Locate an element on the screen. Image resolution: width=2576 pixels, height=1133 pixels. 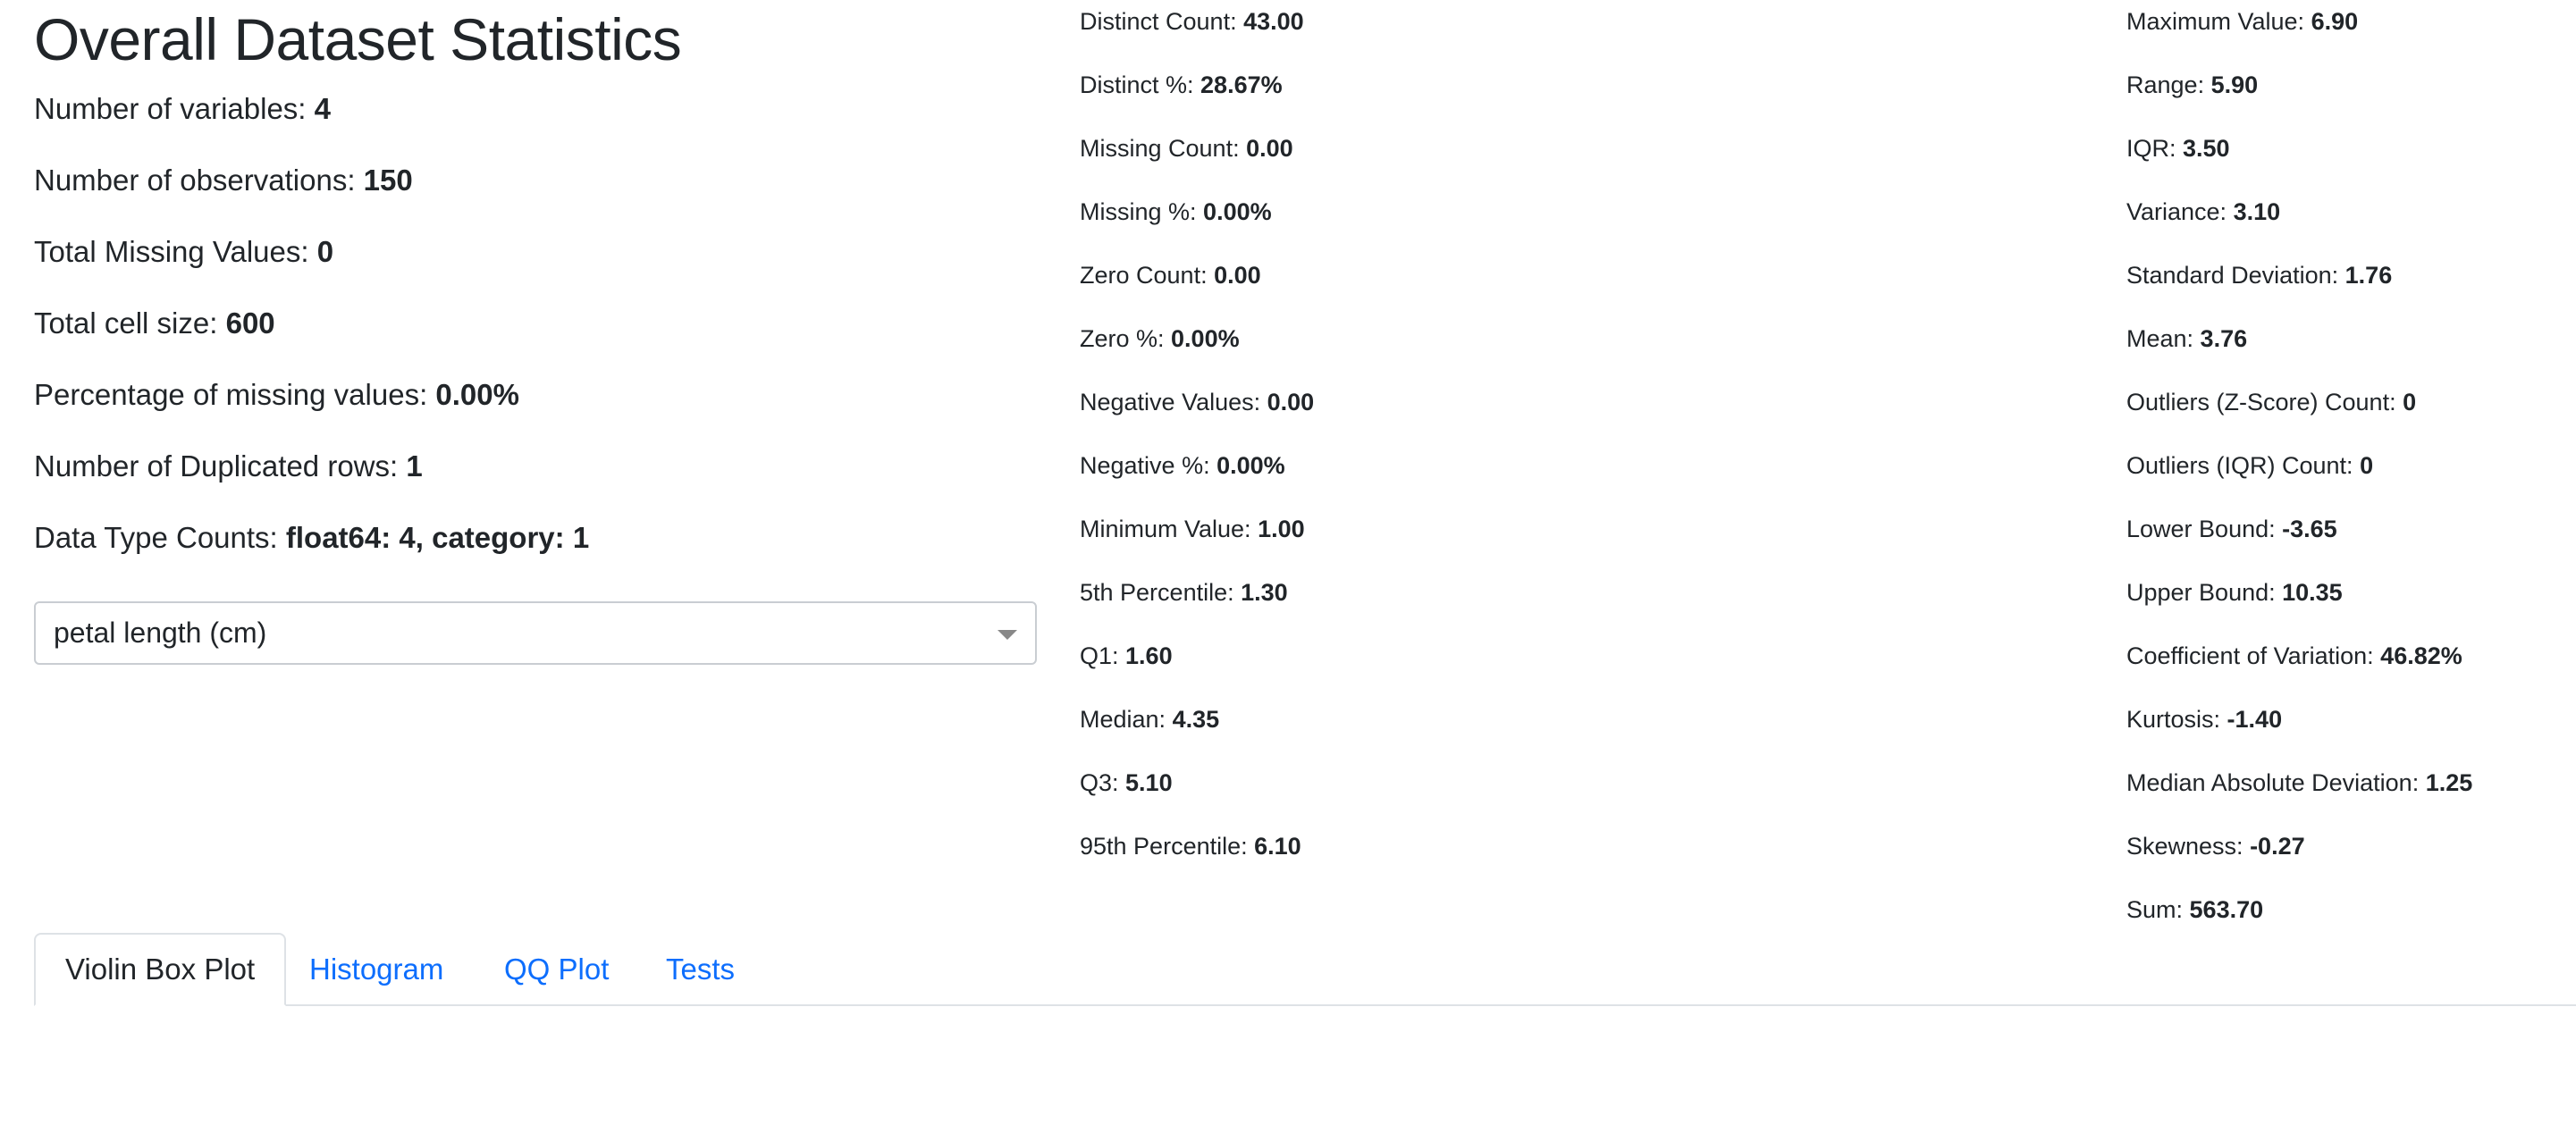
stat-value: 600 is located at coordinates (250, 323).